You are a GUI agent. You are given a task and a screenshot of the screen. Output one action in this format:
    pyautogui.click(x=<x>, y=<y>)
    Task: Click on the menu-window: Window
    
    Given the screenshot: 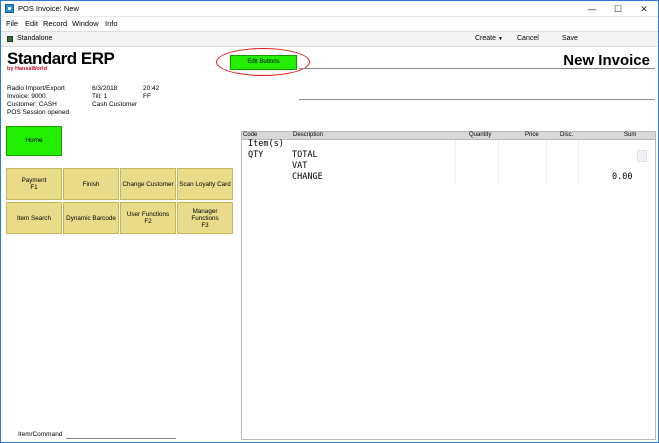 What is the action you would take?
    pyautogui.click(x=85, y=23)
    